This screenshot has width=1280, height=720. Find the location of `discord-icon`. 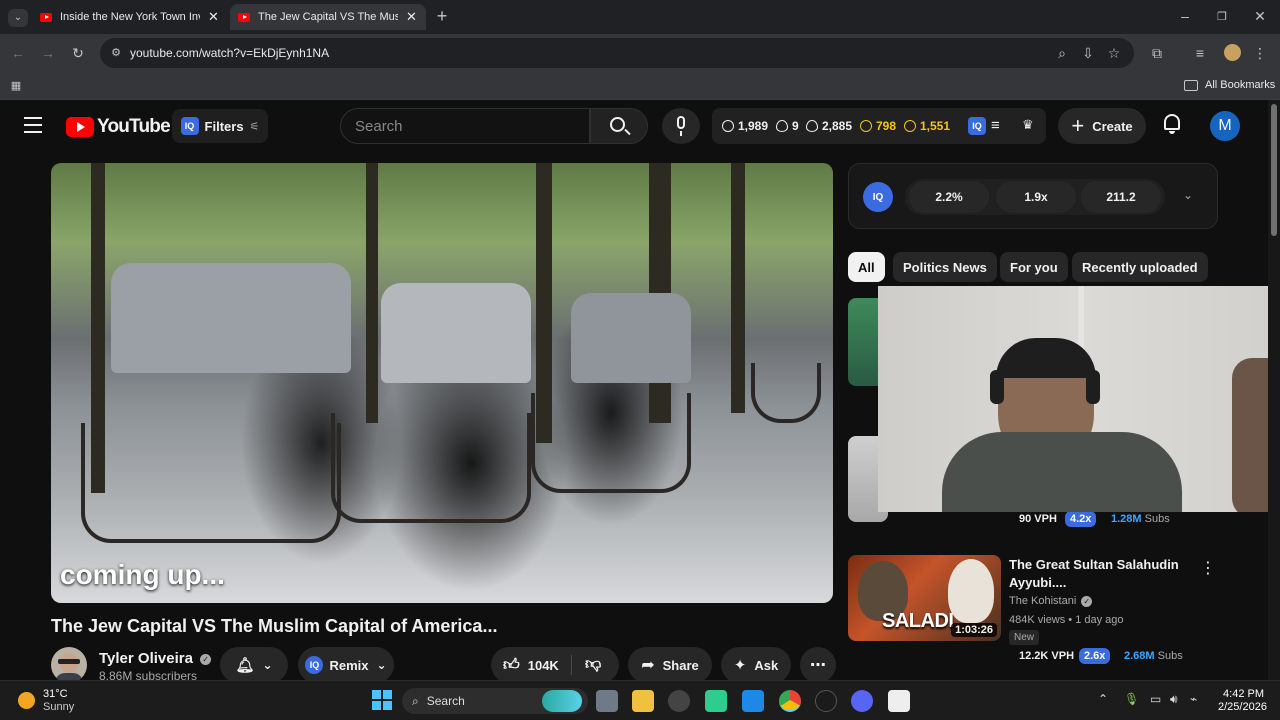

discord-icon is located at coordinates (862, 701).